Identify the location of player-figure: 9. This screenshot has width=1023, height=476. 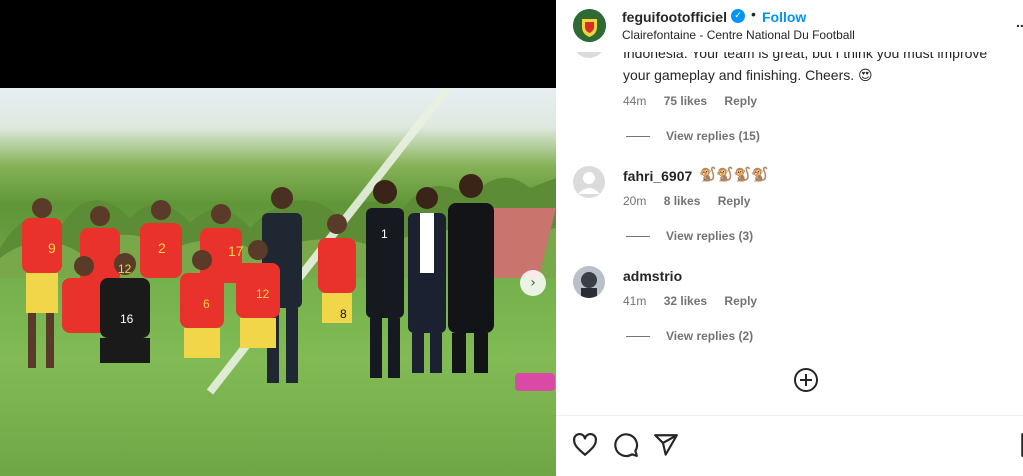
(42, 283).